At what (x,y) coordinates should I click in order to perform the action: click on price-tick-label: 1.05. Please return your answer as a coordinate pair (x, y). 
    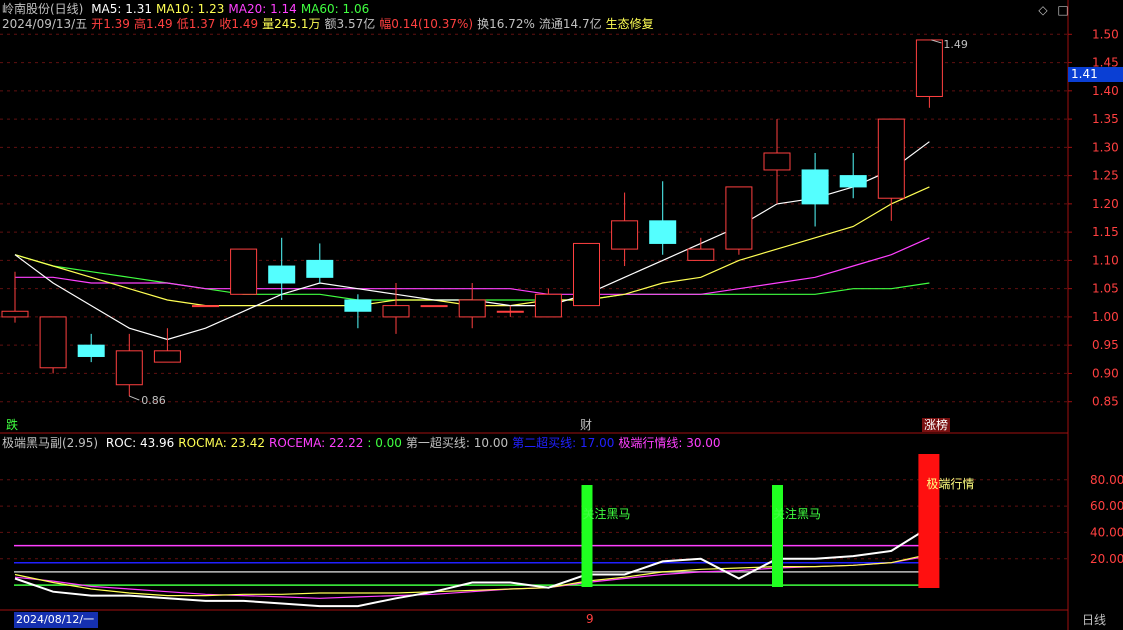
    Looking at the image, I should click on (1105, 289).